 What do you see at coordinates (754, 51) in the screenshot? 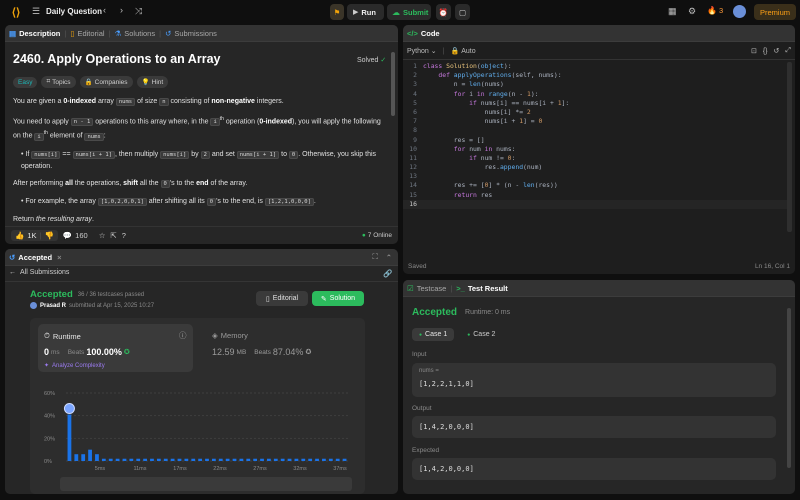
I see `bookmark-icon: ⊡` at bounding box center [754, 51].